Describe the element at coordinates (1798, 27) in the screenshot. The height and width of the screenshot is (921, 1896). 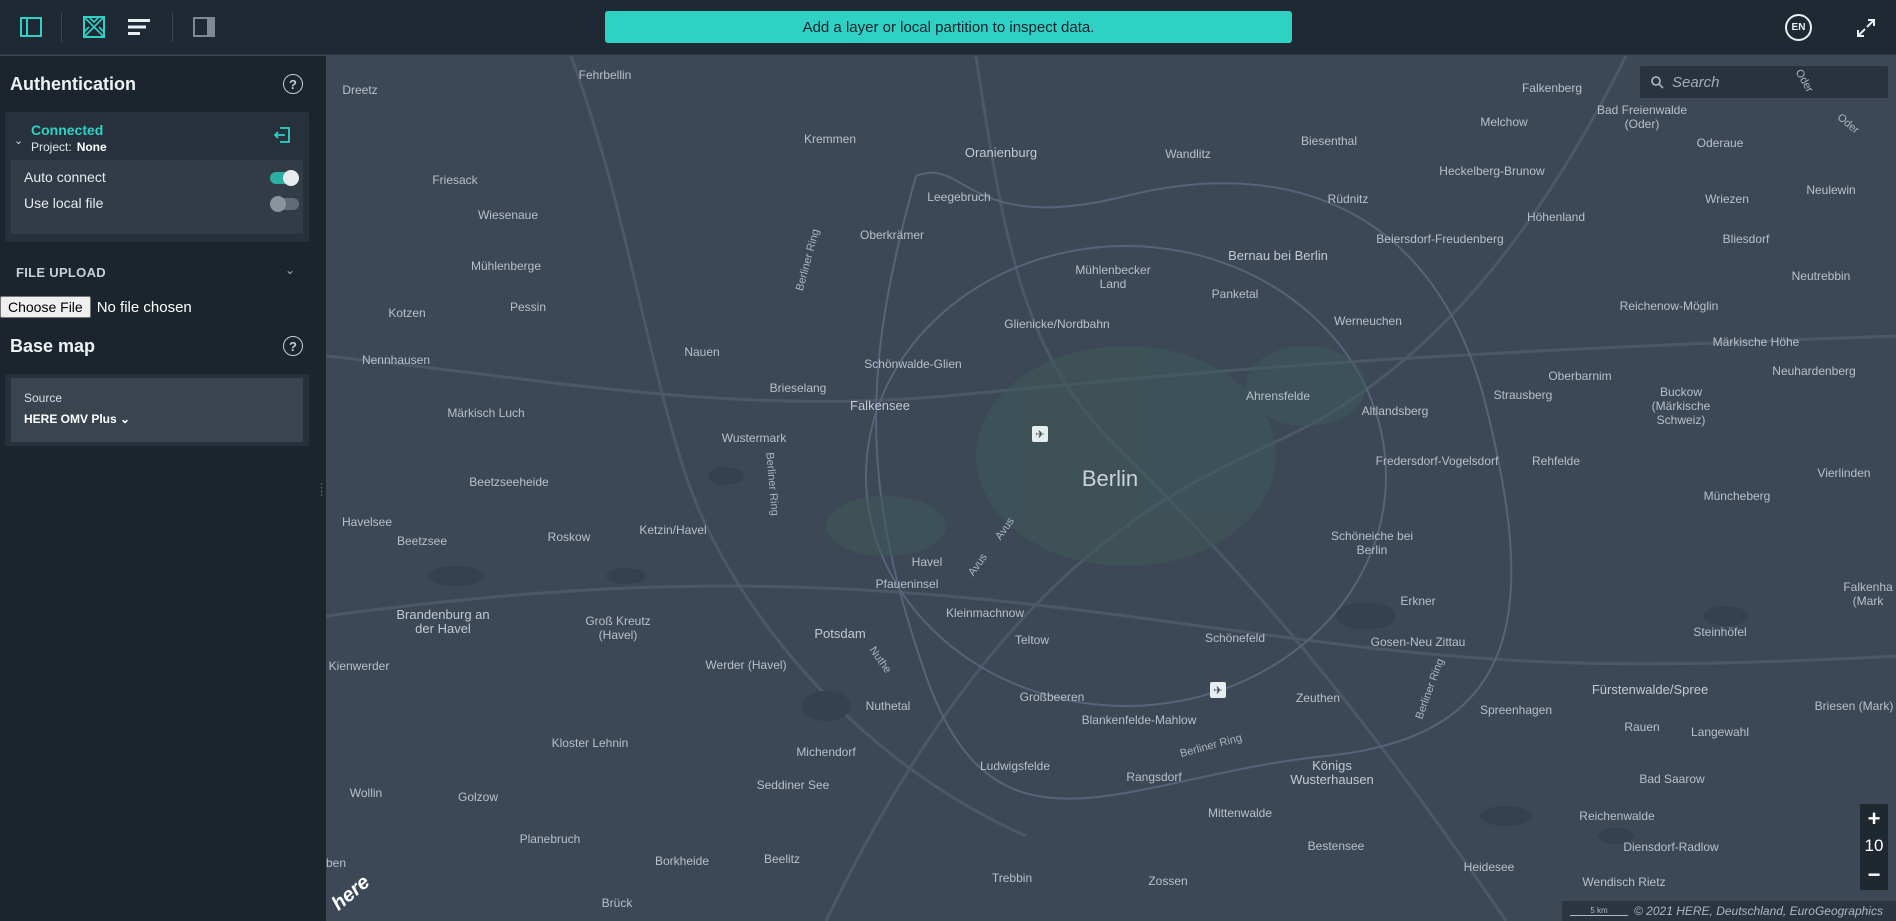
I see `language-button: EN` at that location.